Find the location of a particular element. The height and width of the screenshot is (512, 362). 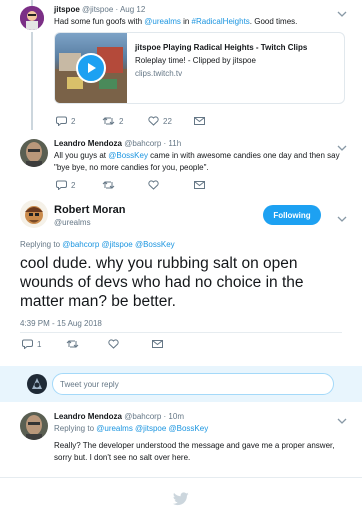

tweet1-dm-button is located at coordinates (199, 121).